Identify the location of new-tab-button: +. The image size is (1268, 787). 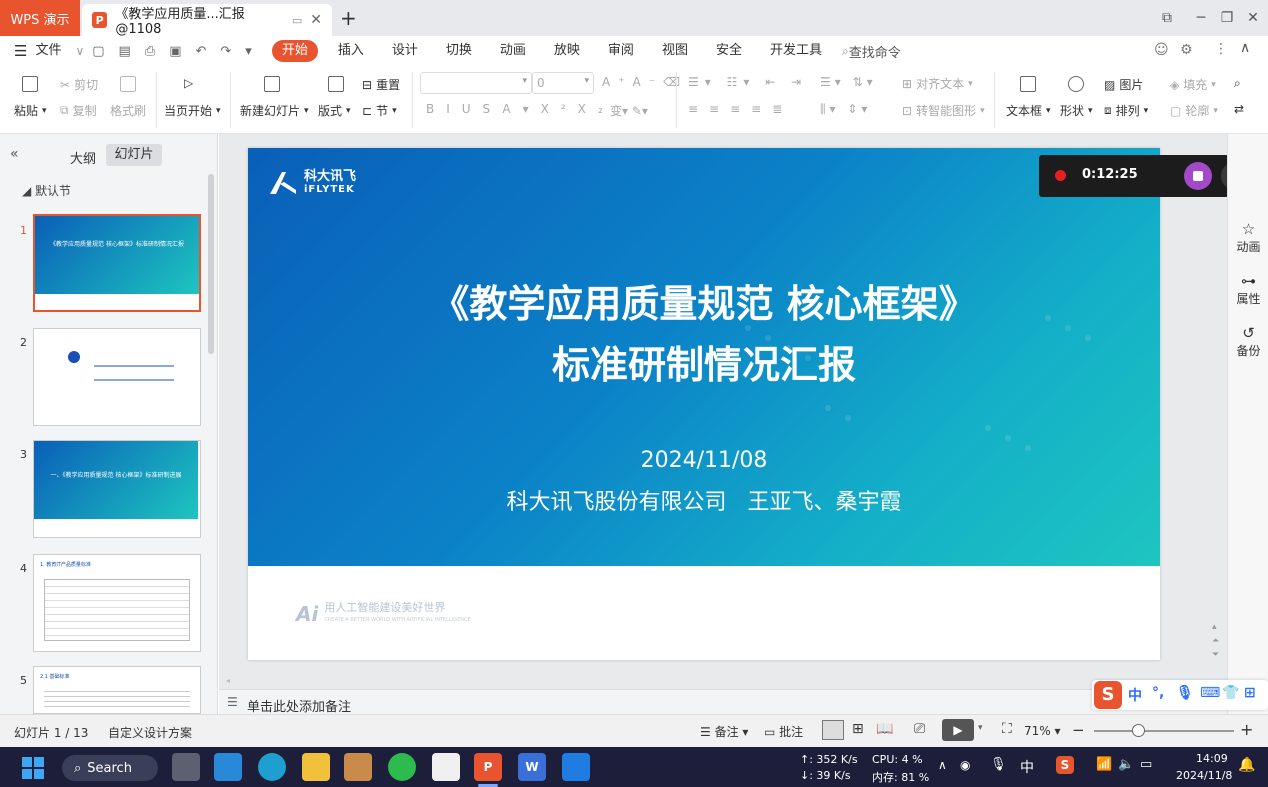
(348, 18).